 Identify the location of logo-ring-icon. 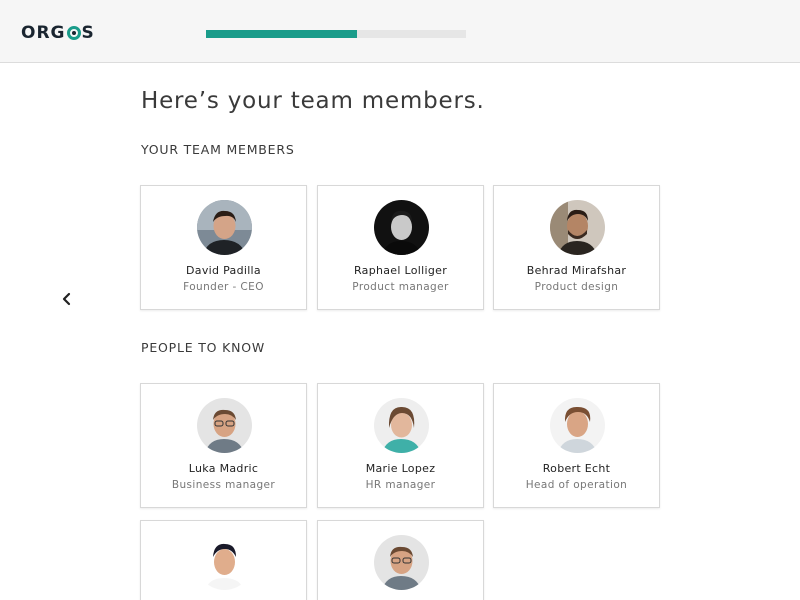
(73, 33).